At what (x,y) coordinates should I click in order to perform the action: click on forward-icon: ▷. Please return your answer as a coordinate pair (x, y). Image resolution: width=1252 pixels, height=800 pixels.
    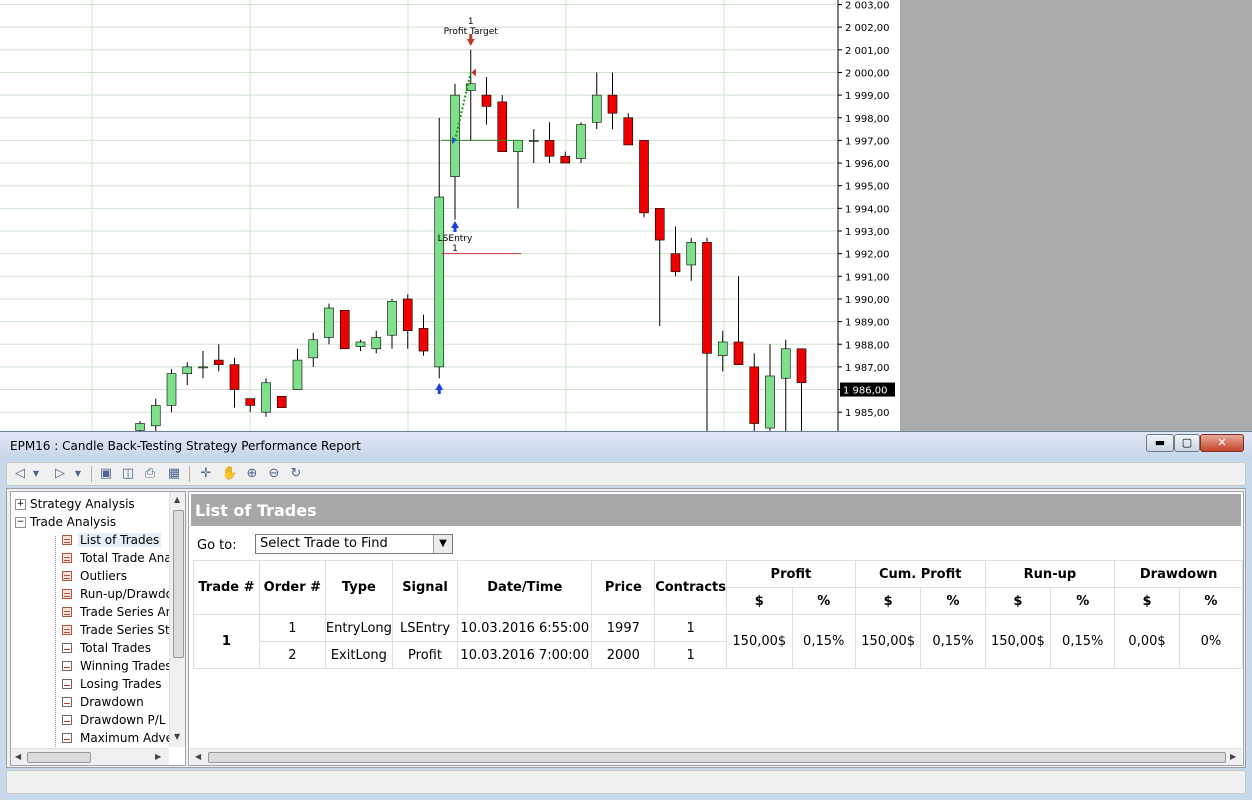
    Looking at the image, I should click on (60, 474).